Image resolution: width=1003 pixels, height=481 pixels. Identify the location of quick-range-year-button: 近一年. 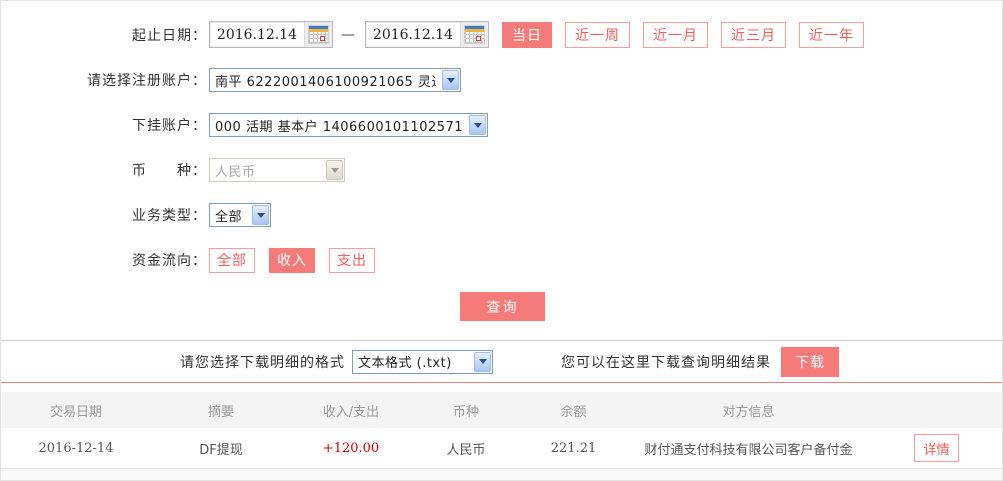
(831, 34).